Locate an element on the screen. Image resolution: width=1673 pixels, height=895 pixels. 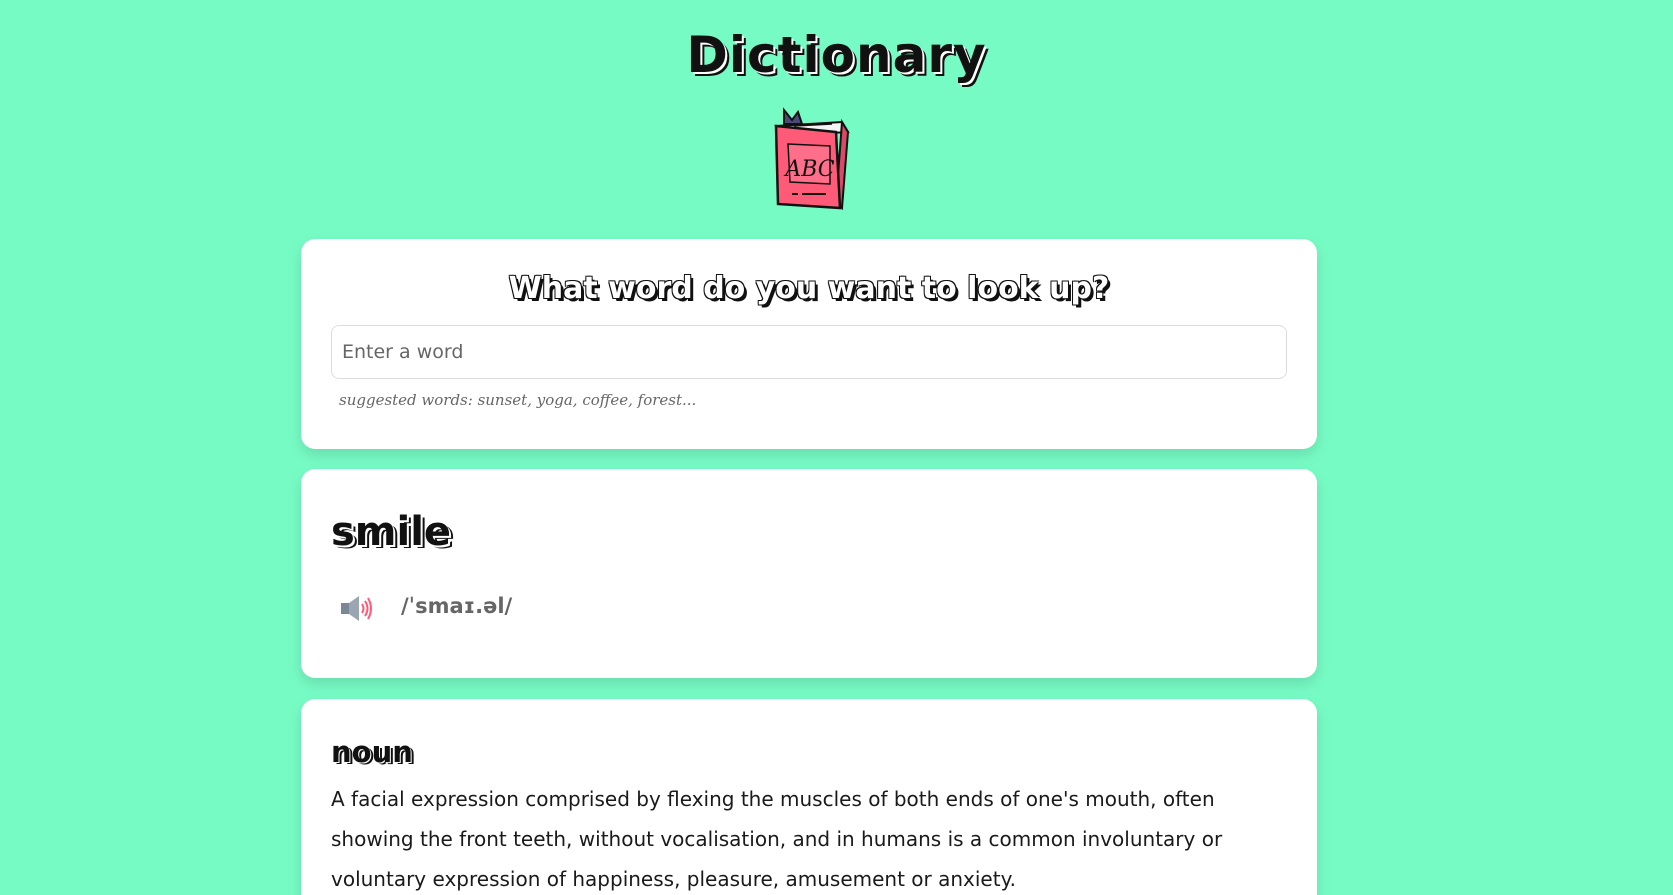
word-card: smile /ˈsmaɪ.əl/ is located at coordinates (809, 573).